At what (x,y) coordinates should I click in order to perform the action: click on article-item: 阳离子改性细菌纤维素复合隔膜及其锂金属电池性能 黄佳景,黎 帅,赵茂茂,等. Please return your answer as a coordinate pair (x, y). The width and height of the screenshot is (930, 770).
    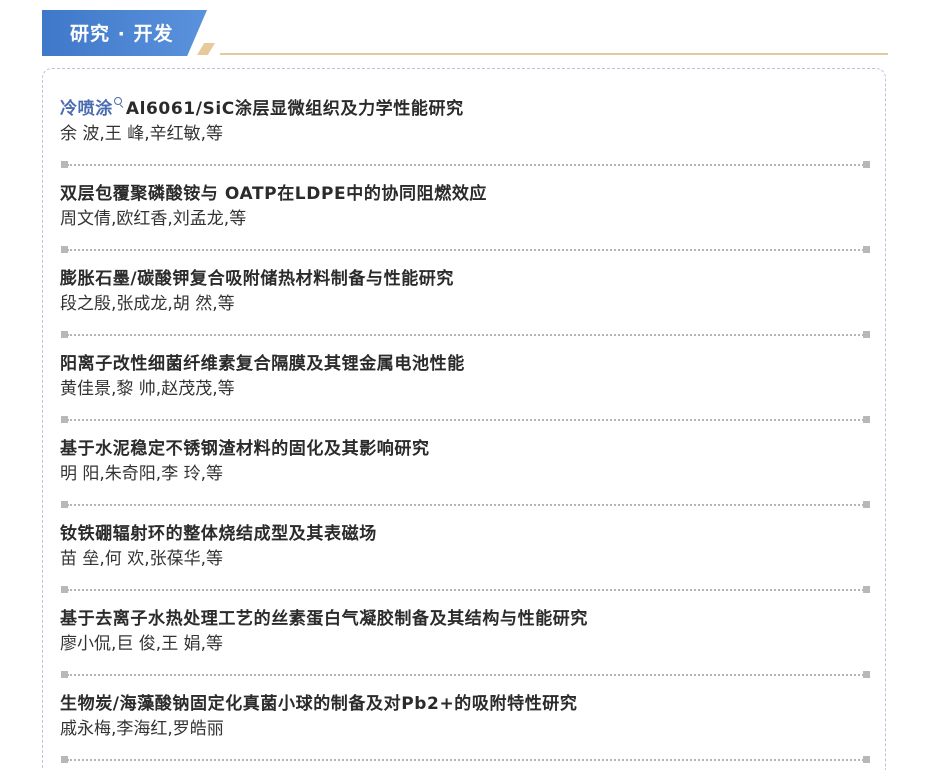
    Looking at the image, I should click on (465, 376).